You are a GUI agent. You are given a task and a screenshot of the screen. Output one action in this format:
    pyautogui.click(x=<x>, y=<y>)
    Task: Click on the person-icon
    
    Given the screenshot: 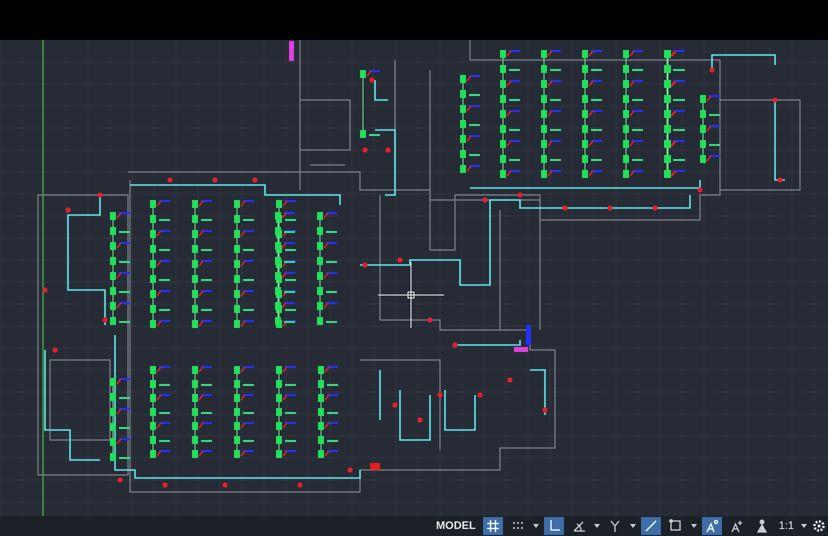 What is the action you would take?
    pyautogui.click(x=761, y=526)
    